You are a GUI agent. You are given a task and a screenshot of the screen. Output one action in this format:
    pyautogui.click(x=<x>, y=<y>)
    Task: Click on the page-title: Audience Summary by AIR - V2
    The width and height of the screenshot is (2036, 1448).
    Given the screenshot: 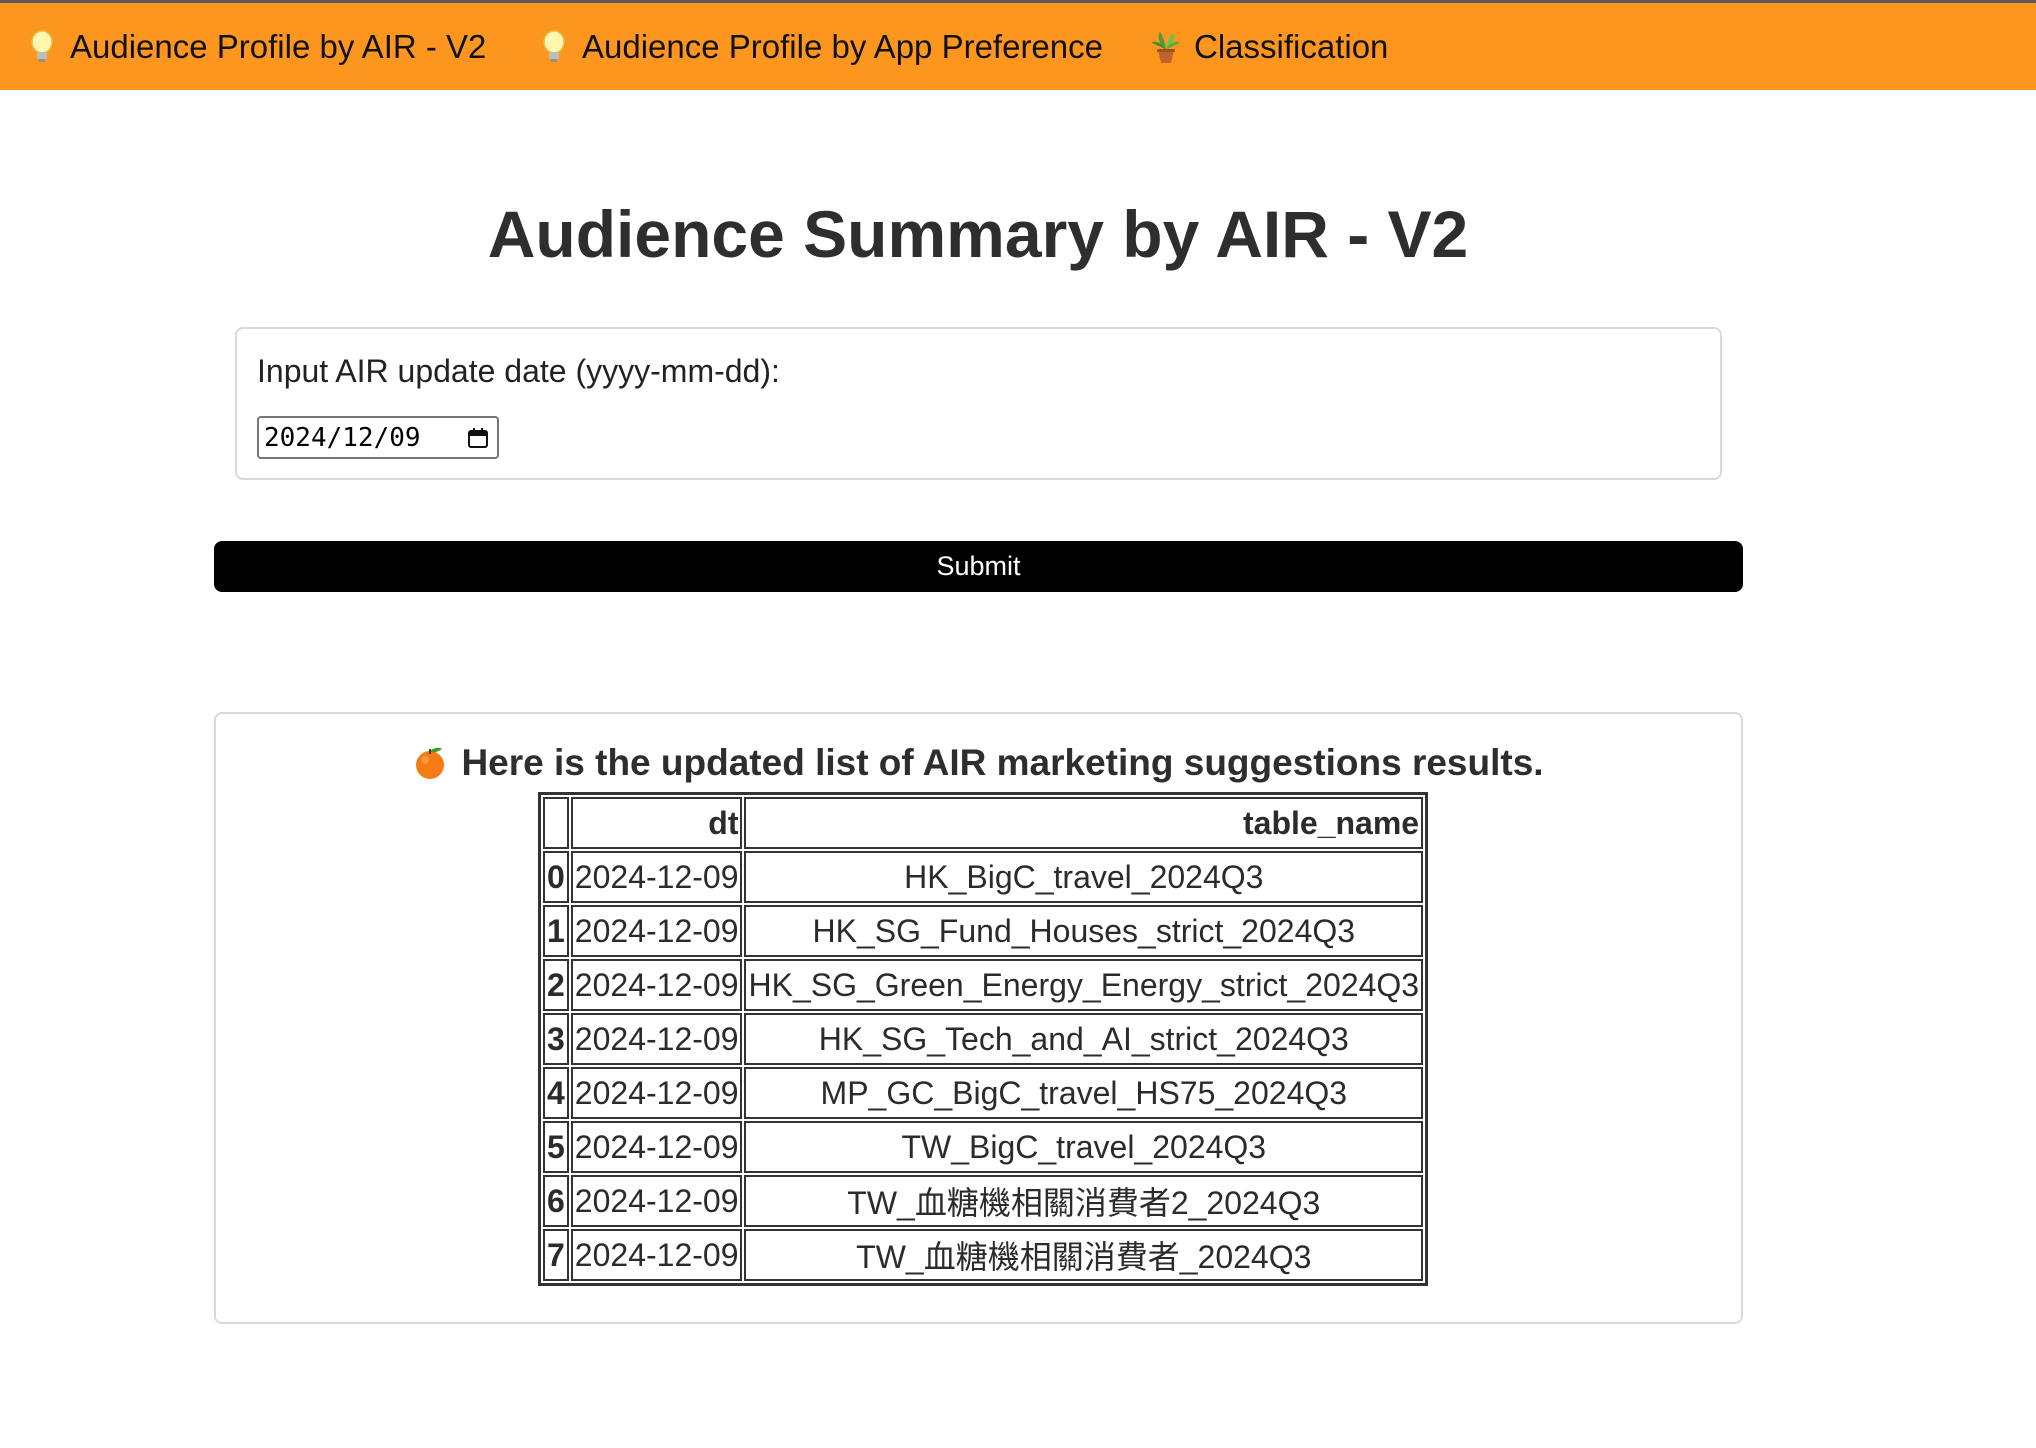 What is the action you would take?
    pyautogui.click(x=978, y=234)
    